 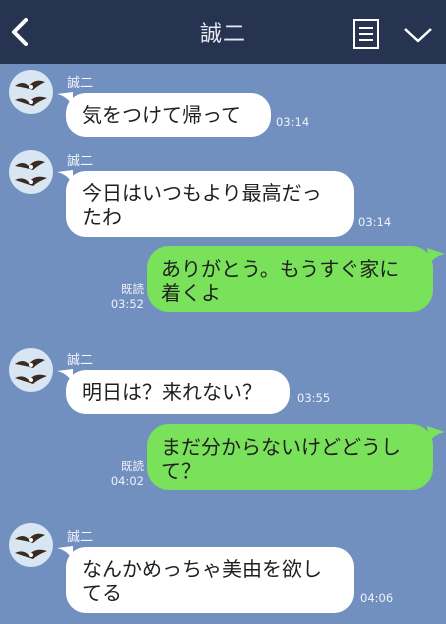 What do you see at coordinates (290, 457) in the screenshot?
I see `message-bubble: まだ分からないけどどうし て？` at bounding box center [290, 457].